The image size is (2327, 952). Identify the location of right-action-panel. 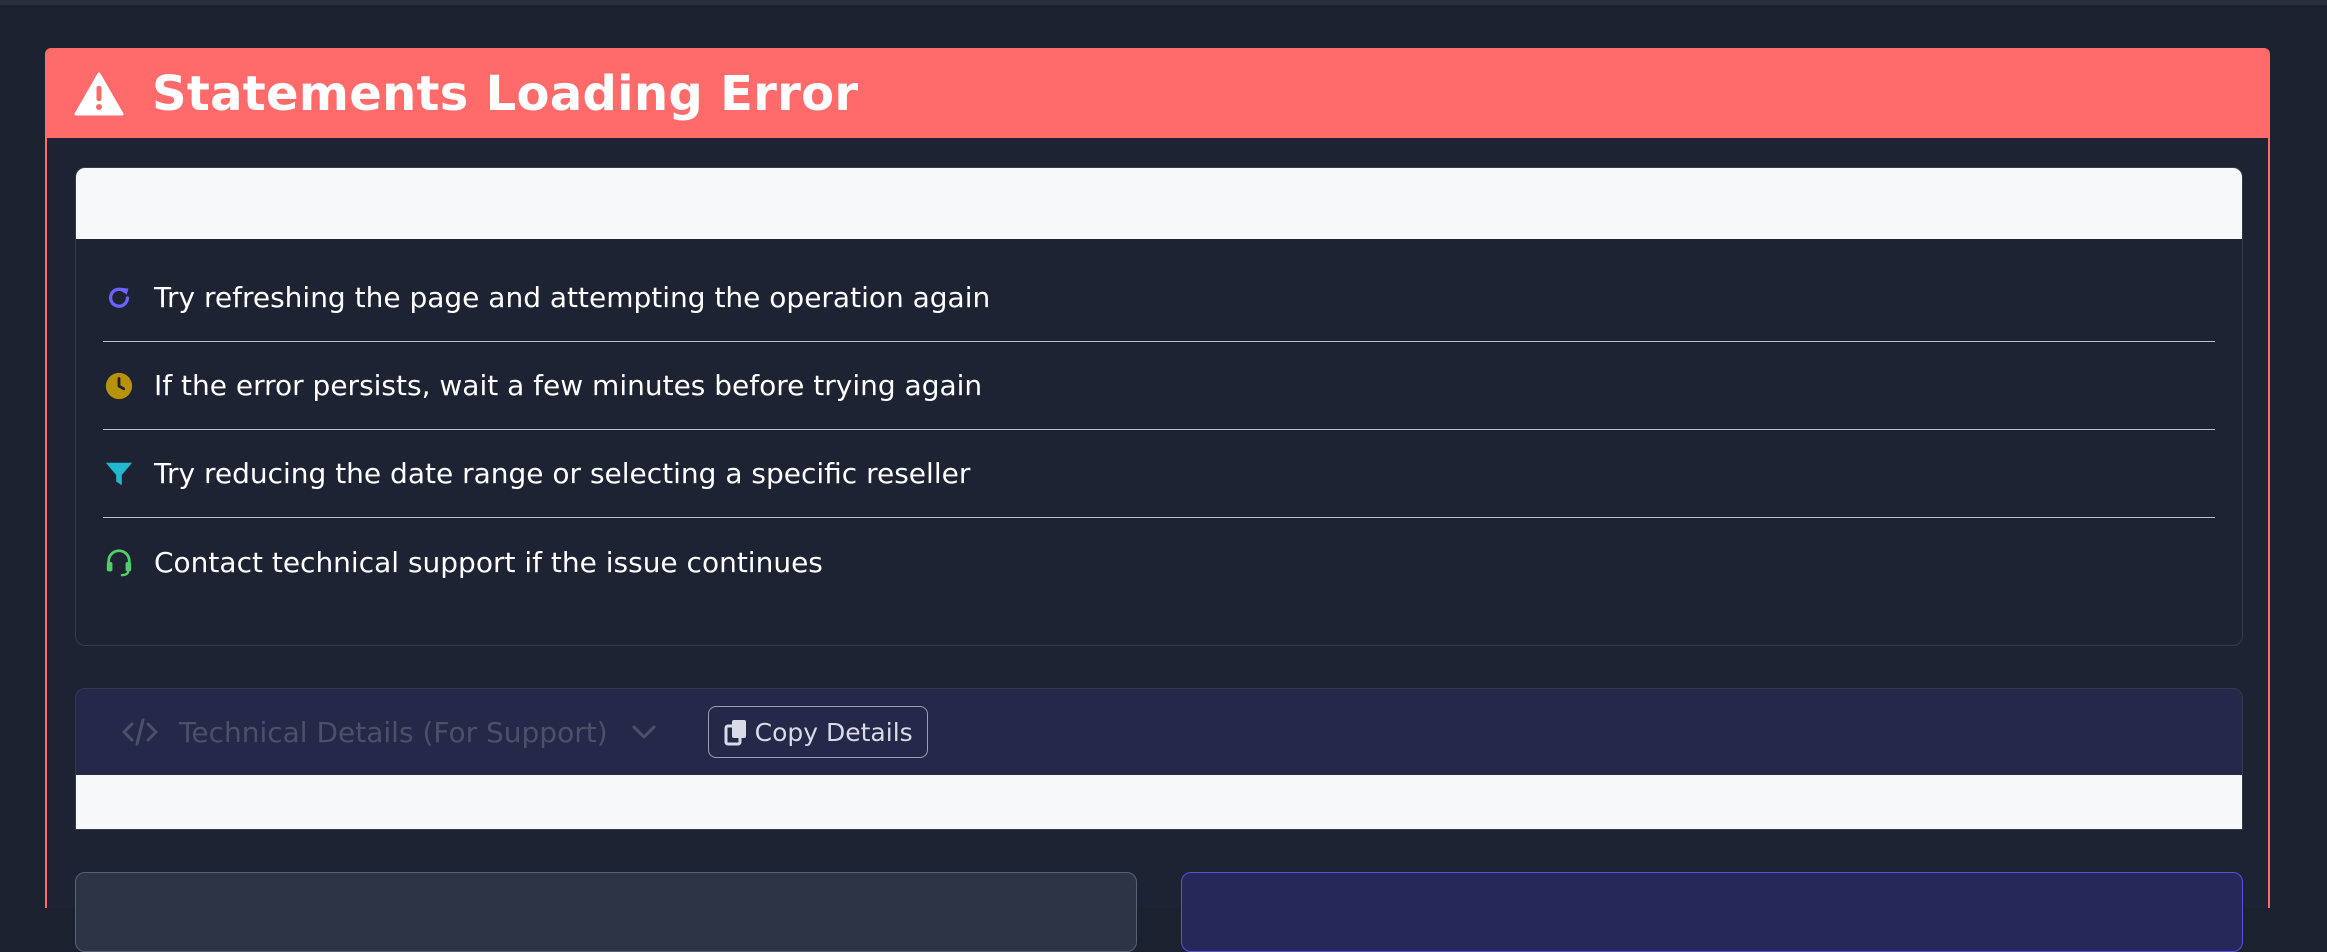
(1712, 912).